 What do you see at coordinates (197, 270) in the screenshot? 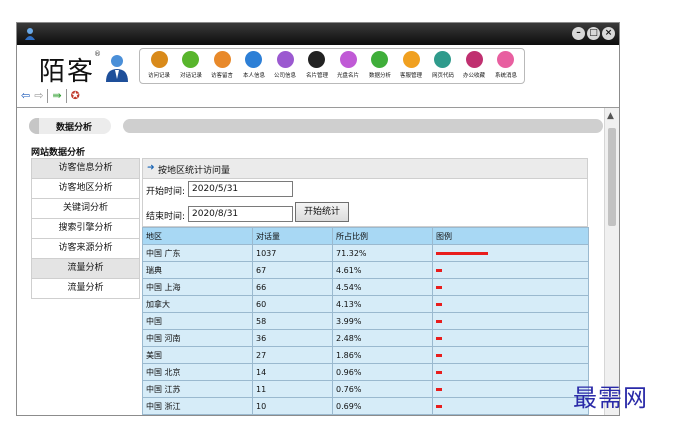
I see `cell-region: 瑞典` at bounding box center [197, 270].